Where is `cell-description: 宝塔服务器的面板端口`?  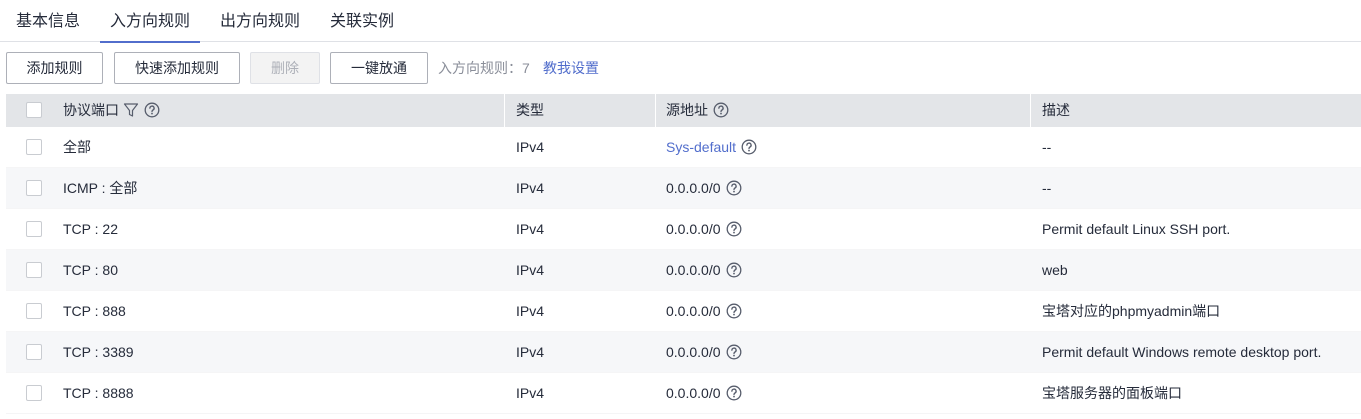 cell-description: 宝塔服务器的面板端口 is located at coordinates (1112, 393).